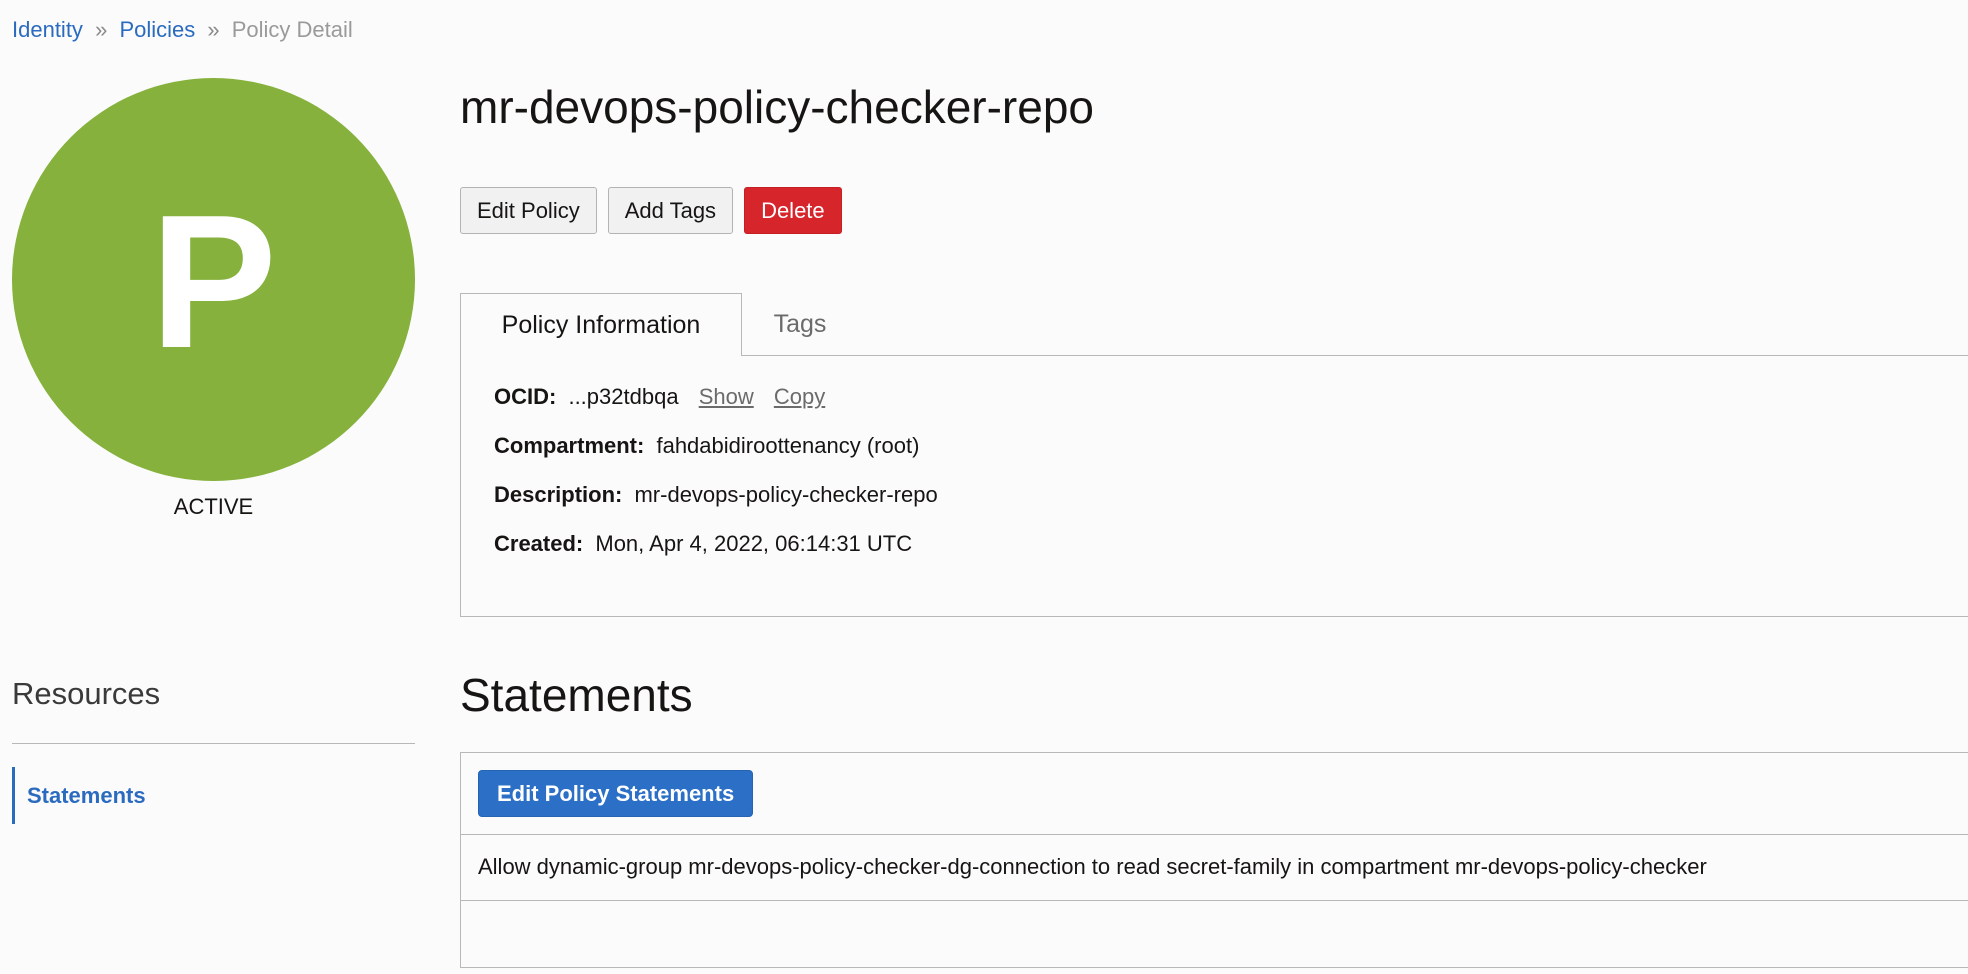 The width and height of the screenshot is (1968, 974). I want to click on policy-avatar: P, so click(213, 279).